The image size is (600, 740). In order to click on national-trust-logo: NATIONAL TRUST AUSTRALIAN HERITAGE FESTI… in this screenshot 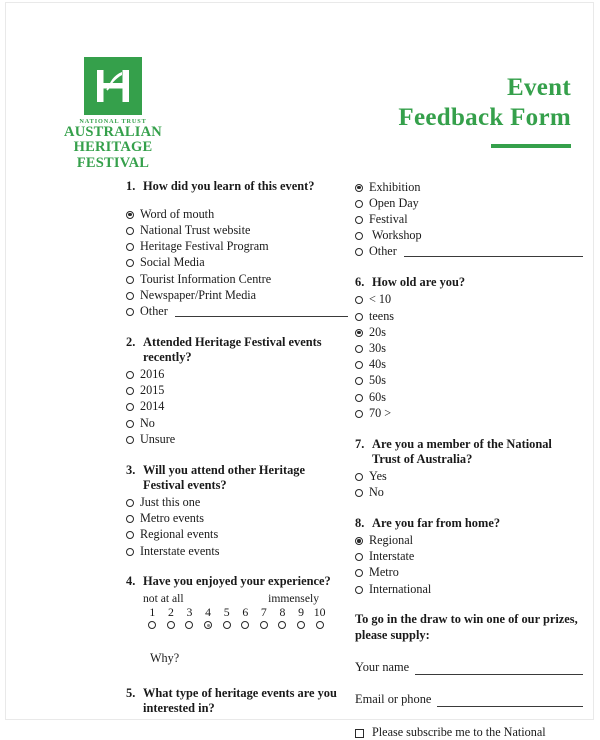, I will do `click(113, 114)`.